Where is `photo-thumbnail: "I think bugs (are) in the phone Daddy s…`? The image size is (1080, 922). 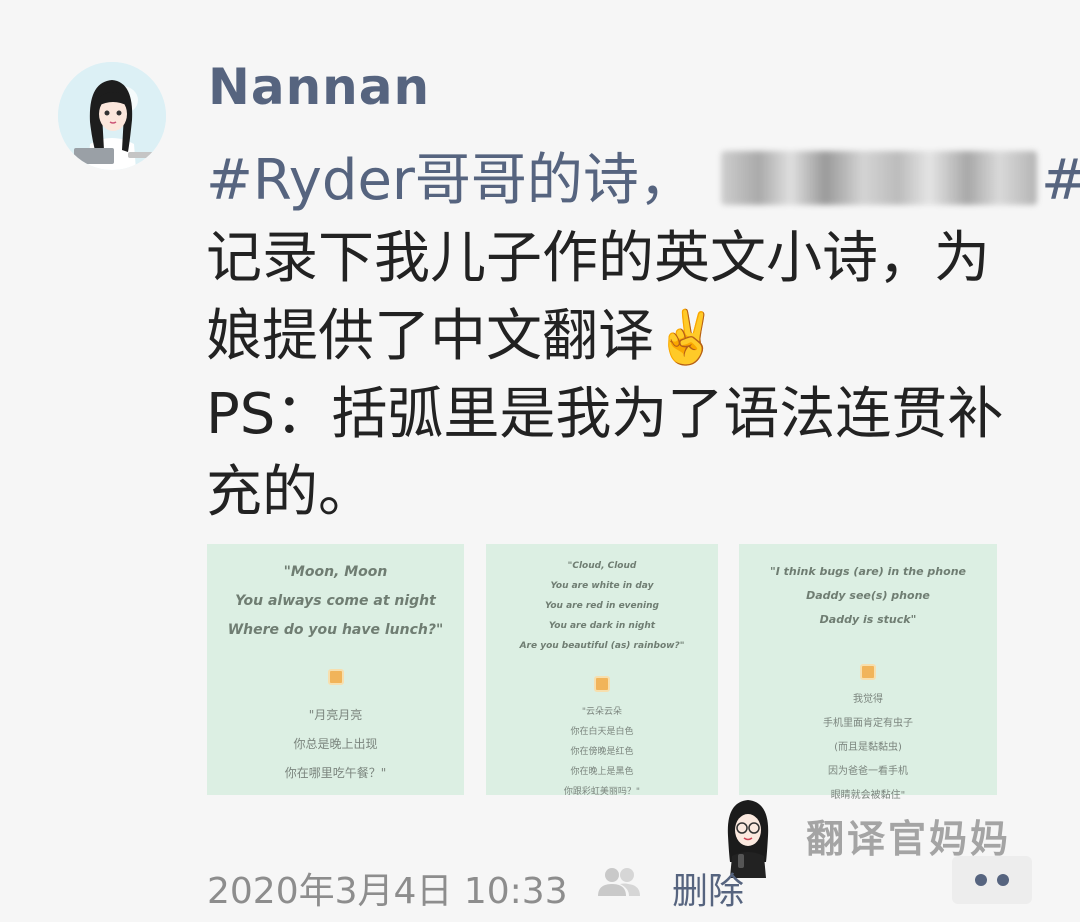 photo-thumbnail: "I think bugs (are) in the phone Daddy s… is located at coordinates (868, 672).